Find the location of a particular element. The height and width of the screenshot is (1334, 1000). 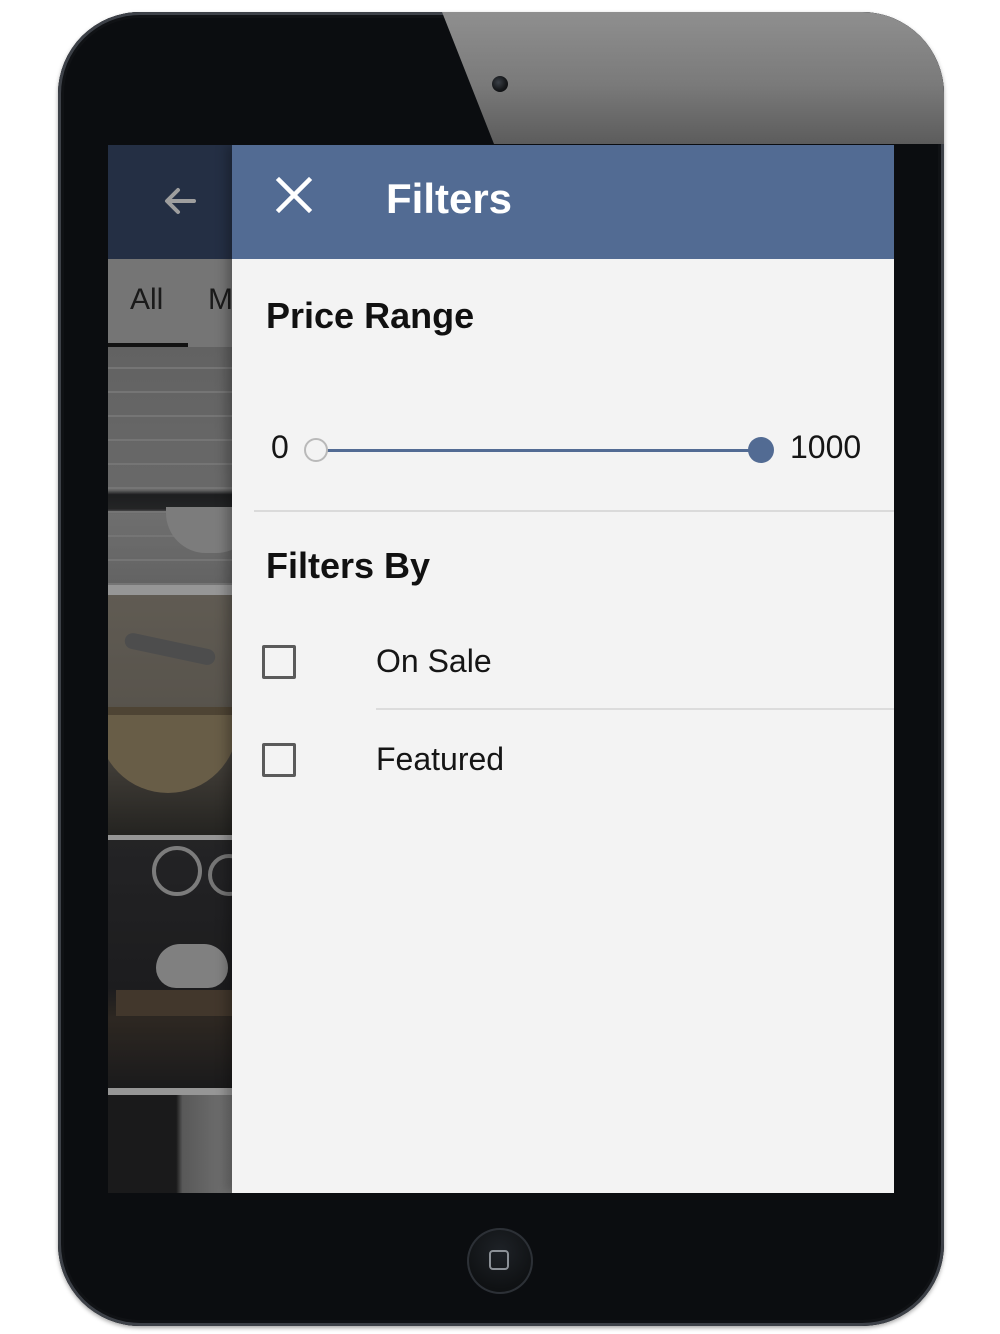

close-icon is located at coordinates (294, 195).